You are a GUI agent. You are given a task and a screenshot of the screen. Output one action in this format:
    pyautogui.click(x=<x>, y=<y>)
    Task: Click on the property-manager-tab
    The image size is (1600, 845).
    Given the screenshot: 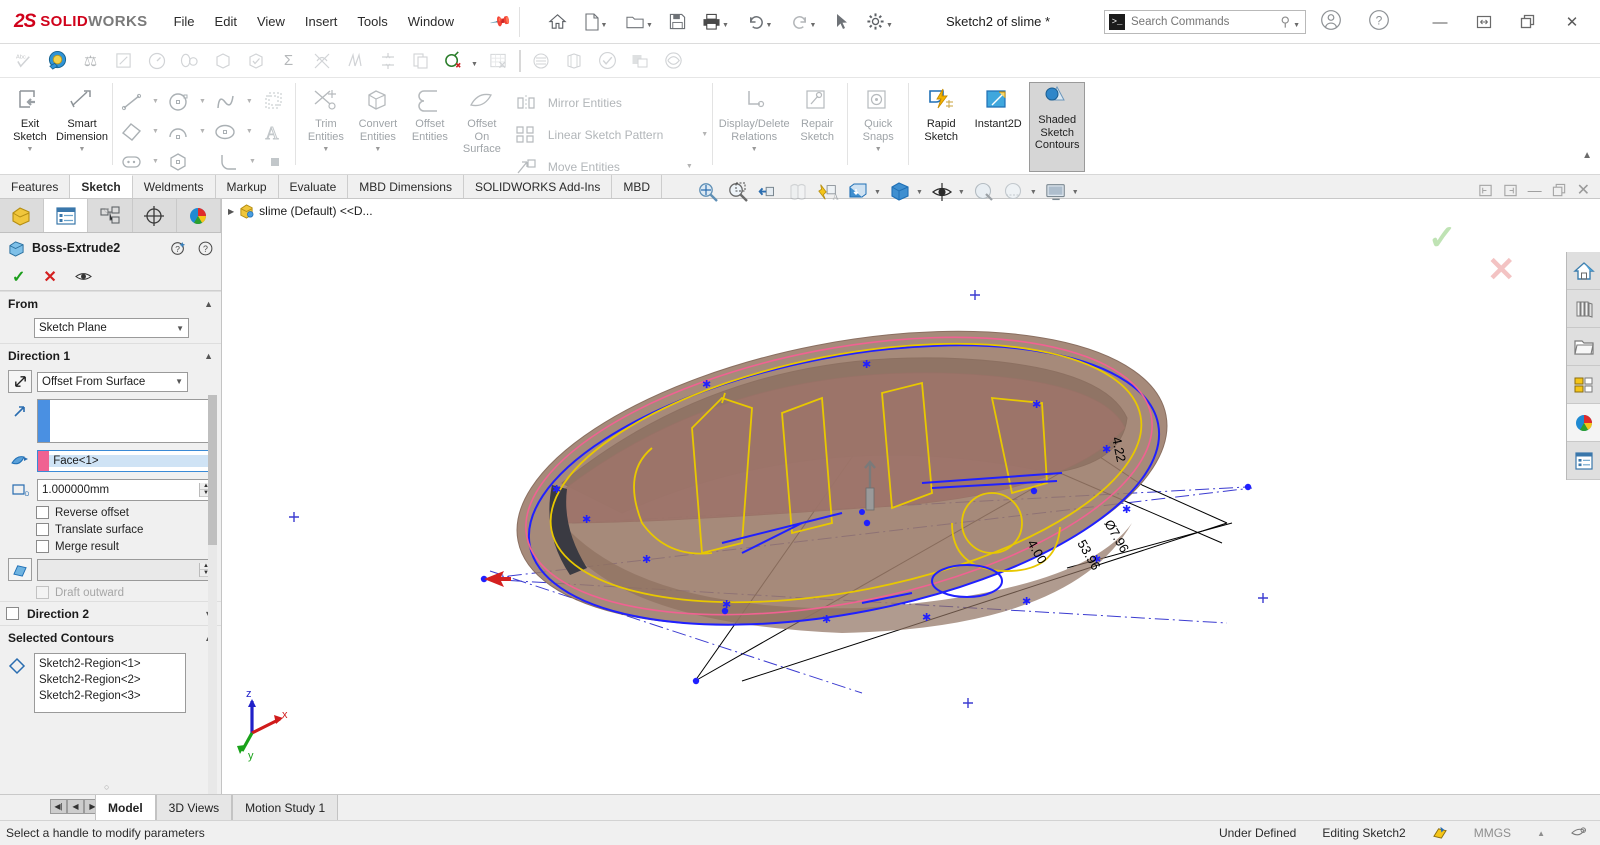 What is the action you would take?
    pyautogui.click(x=66, y=215)
    